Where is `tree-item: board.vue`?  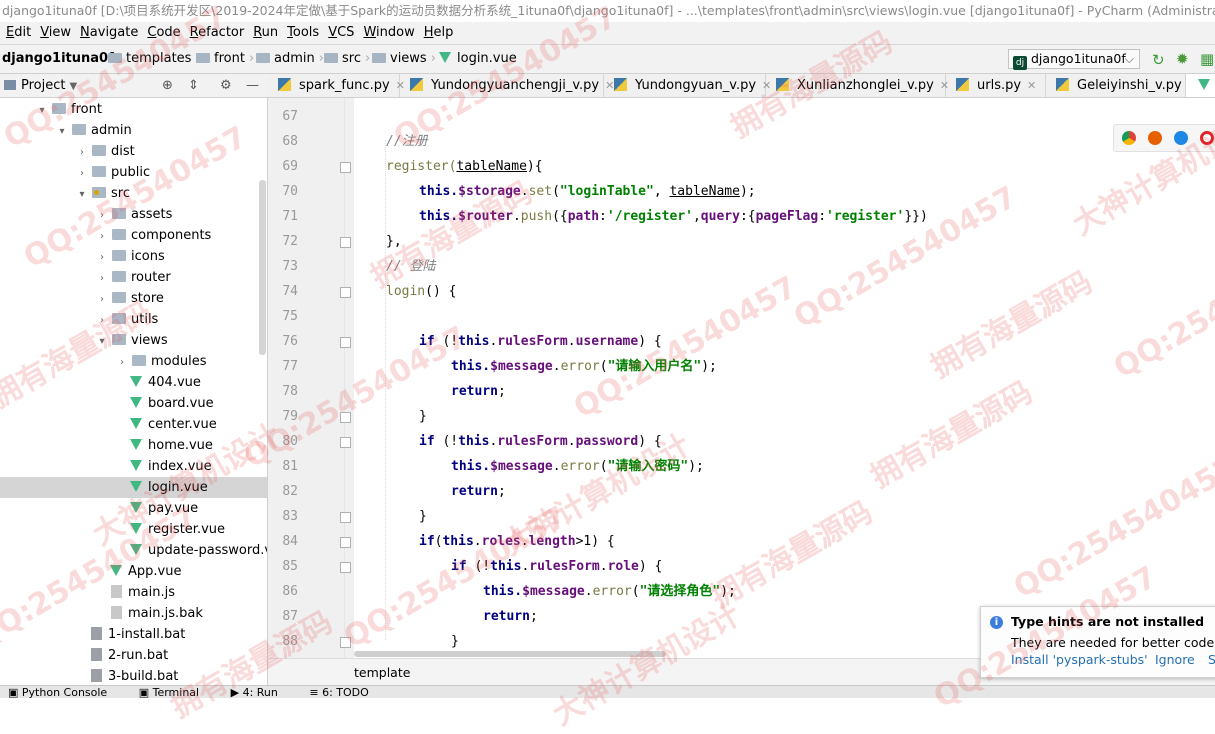 tree-item: board.vue is located at coordinates (165, 403).